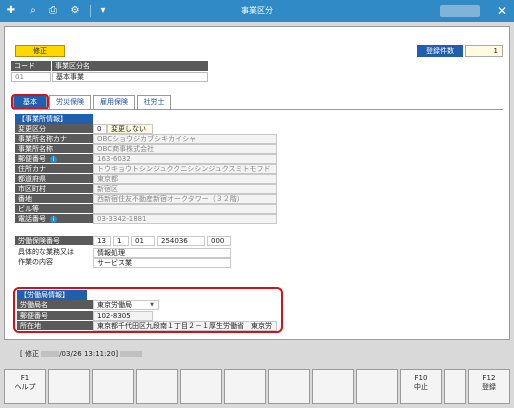  Describe the element at coordinates (123, 316) in the screenshot. I see `labor-bureau-postal: 102-8305` at that location.